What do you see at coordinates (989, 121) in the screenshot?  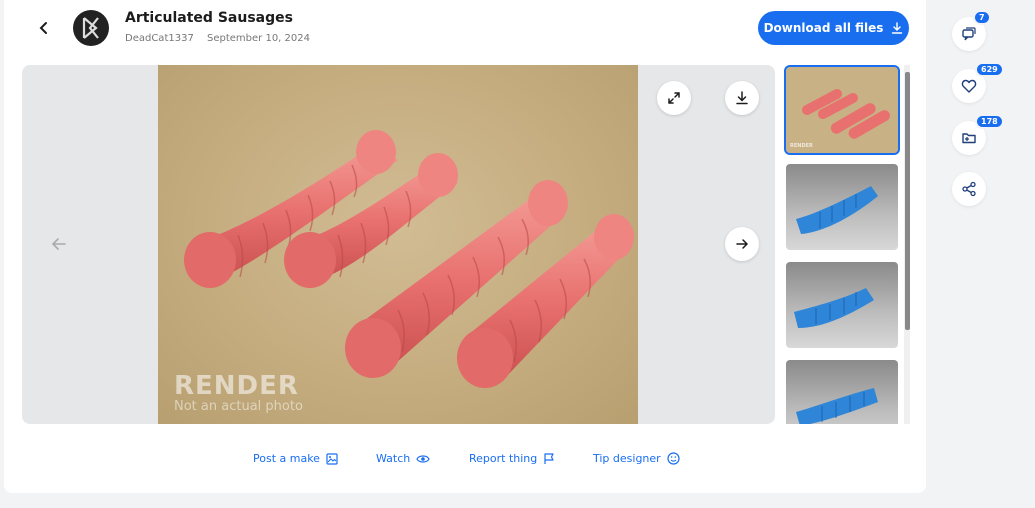 I see `collections-count-badge: 178` at bounding box center [989, 121].